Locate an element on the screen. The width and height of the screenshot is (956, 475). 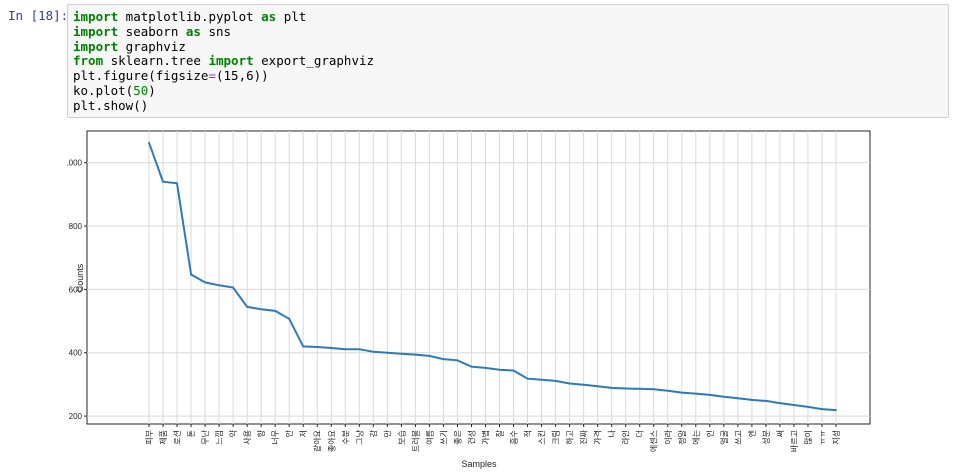
x-tick-label: 톤 is located at coordinates (191, 433).